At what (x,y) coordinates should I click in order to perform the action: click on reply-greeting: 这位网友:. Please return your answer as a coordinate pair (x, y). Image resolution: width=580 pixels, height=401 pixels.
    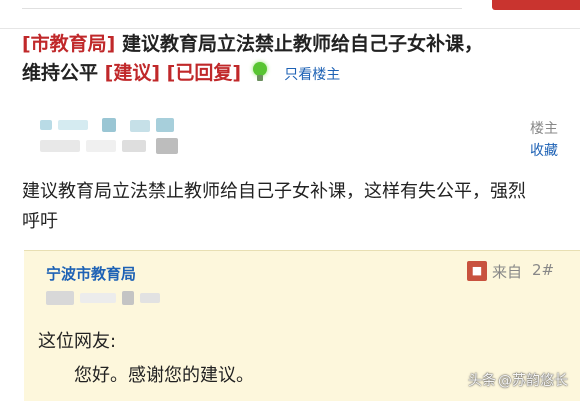
    Looking at the image, I should click on (77, 341).